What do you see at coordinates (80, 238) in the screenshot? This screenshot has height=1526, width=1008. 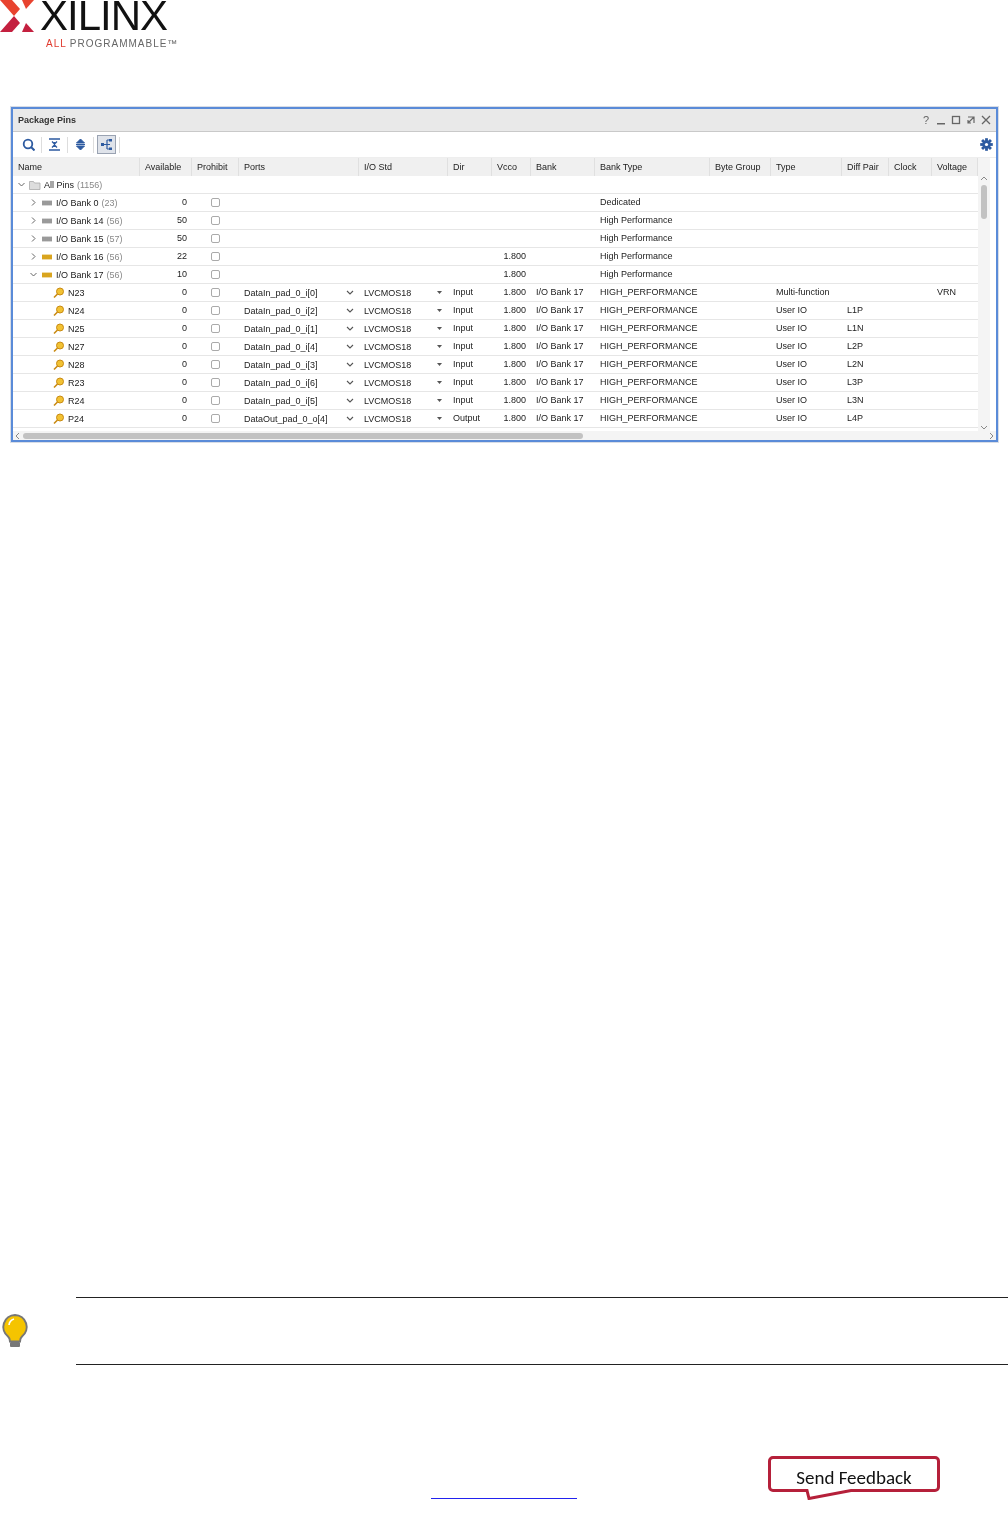 I see `row-name: I/O Bank 15` at bounding box center [80, 238].